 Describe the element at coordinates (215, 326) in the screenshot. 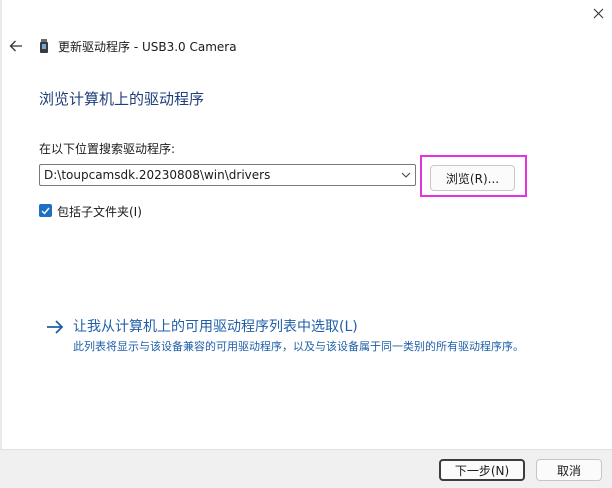

I see `pick-from-list-link: 让我从计算机上的可用驱动程序列表中选取(L)` at that location.